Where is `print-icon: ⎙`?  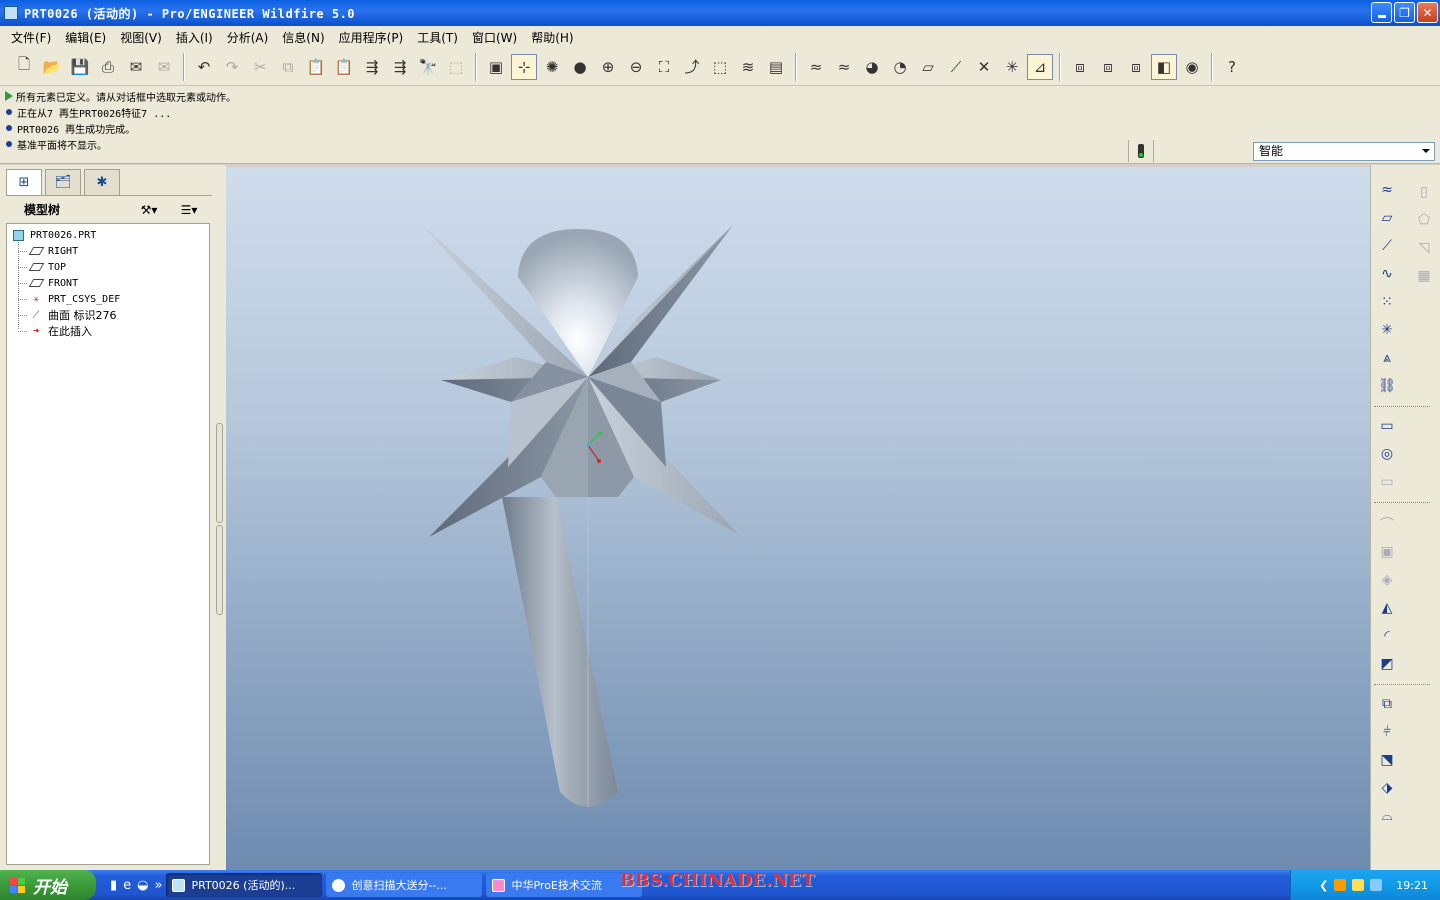
print-icon: ⎙ is located at coordinates (108, 67).